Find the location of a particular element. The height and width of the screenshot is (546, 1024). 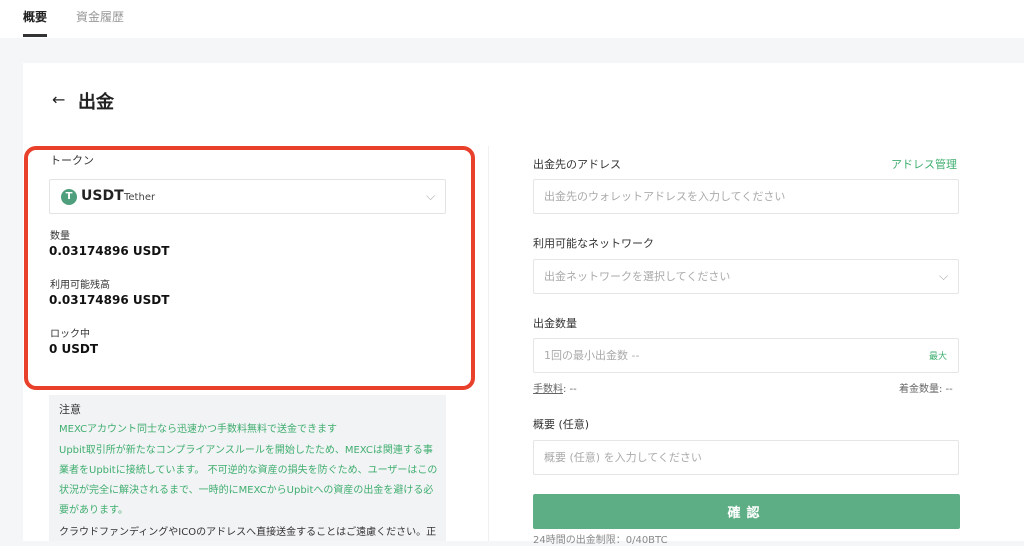

notice-line-warning: クラウドファンディングやICOのアドレスへ直接送金することはご遠慮ください。正 is located at coordinates (248, 532).